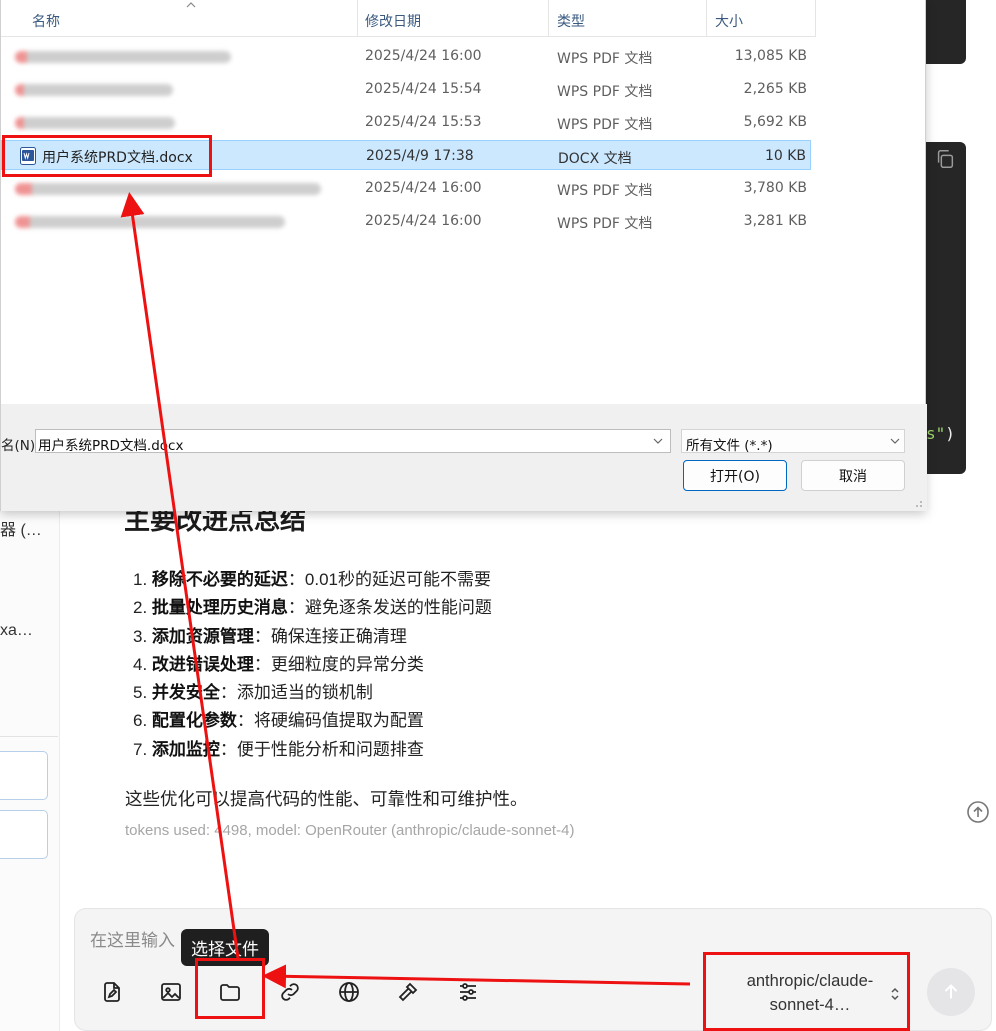  Describe the element at coordinates (46, 21) in the screenshot. I see `column-name: 名称` at that location.